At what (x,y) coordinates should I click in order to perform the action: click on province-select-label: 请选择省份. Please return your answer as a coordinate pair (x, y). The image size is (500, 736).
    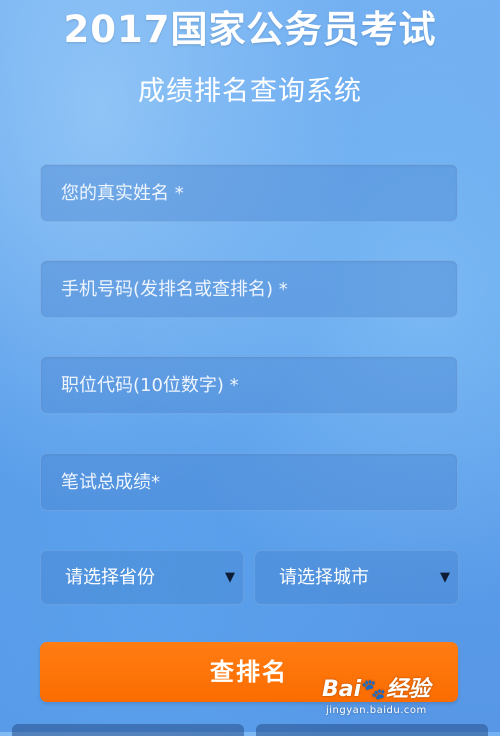
    Looking at the image, I should click on (110, 577).